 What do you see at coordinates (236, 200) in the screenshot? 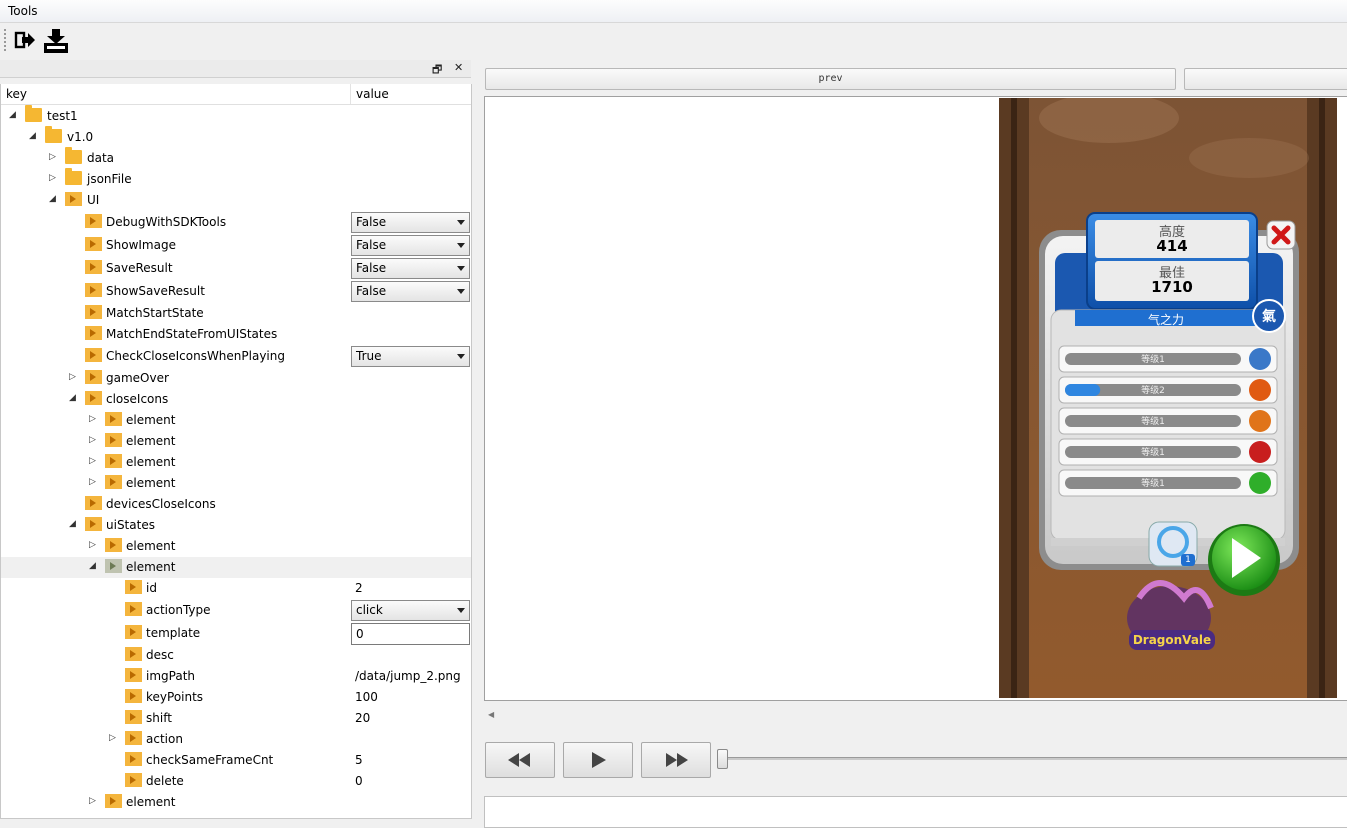
I see `tree-node-ui: ◢ UI` at bounding box center [236, 200].